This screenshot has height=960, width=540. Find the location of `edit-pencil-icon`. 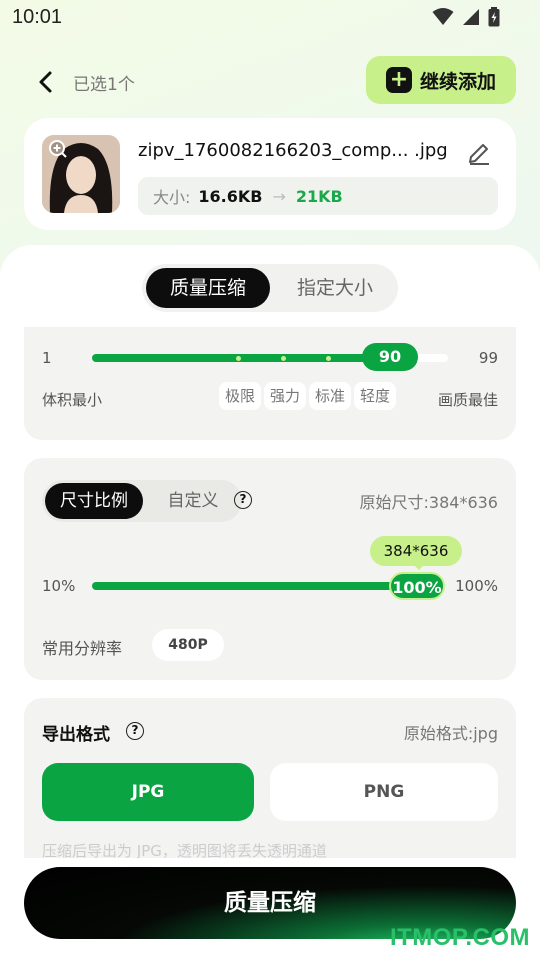

edit-pencil-icon is located at coordinates (479, 153).